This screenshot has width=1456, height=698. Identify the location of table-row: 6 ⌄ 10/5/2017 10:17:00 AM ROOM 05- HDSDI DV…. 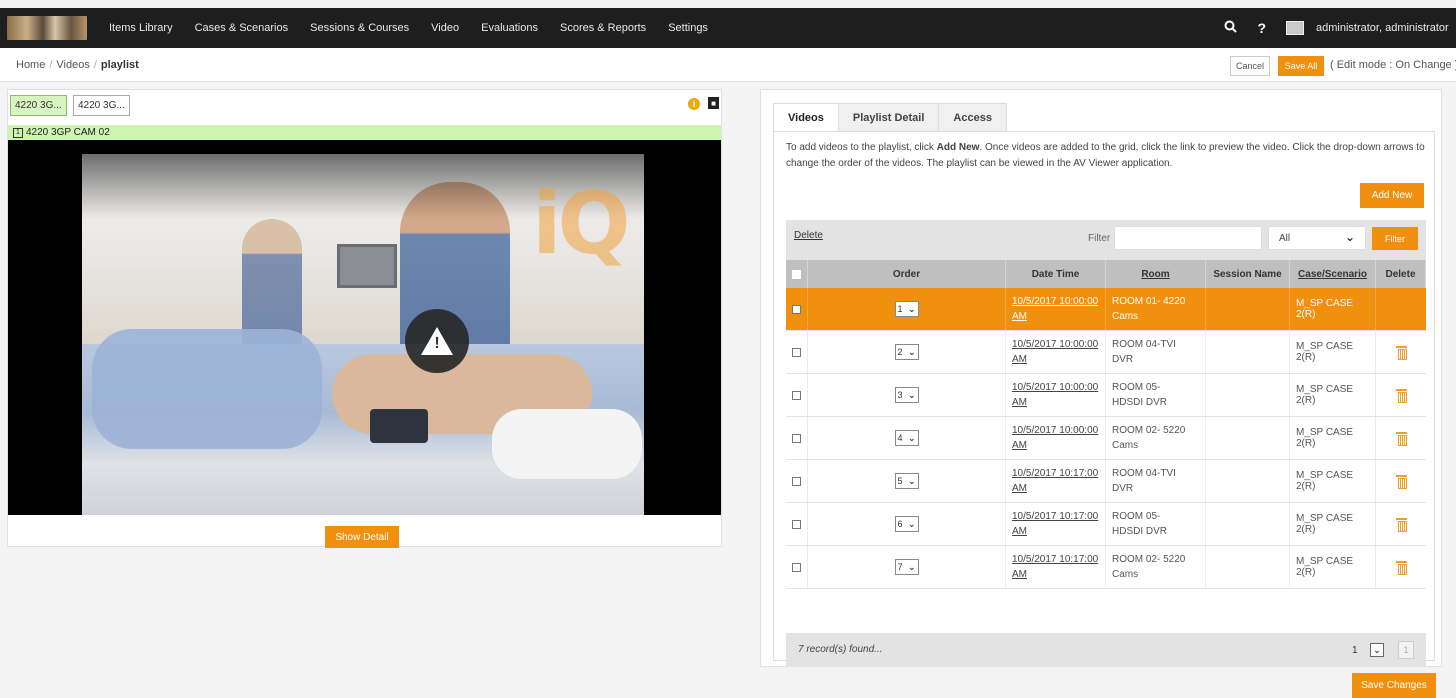
(1106, 524).